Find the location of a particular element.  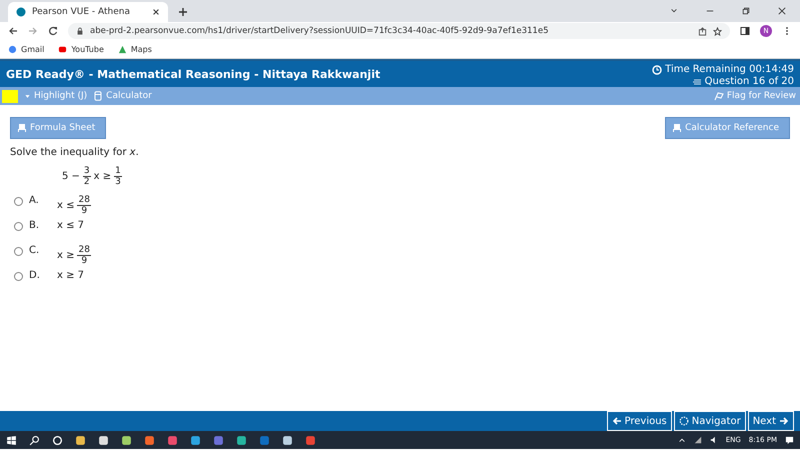

notification-icon is located at coordinates (789, 440).